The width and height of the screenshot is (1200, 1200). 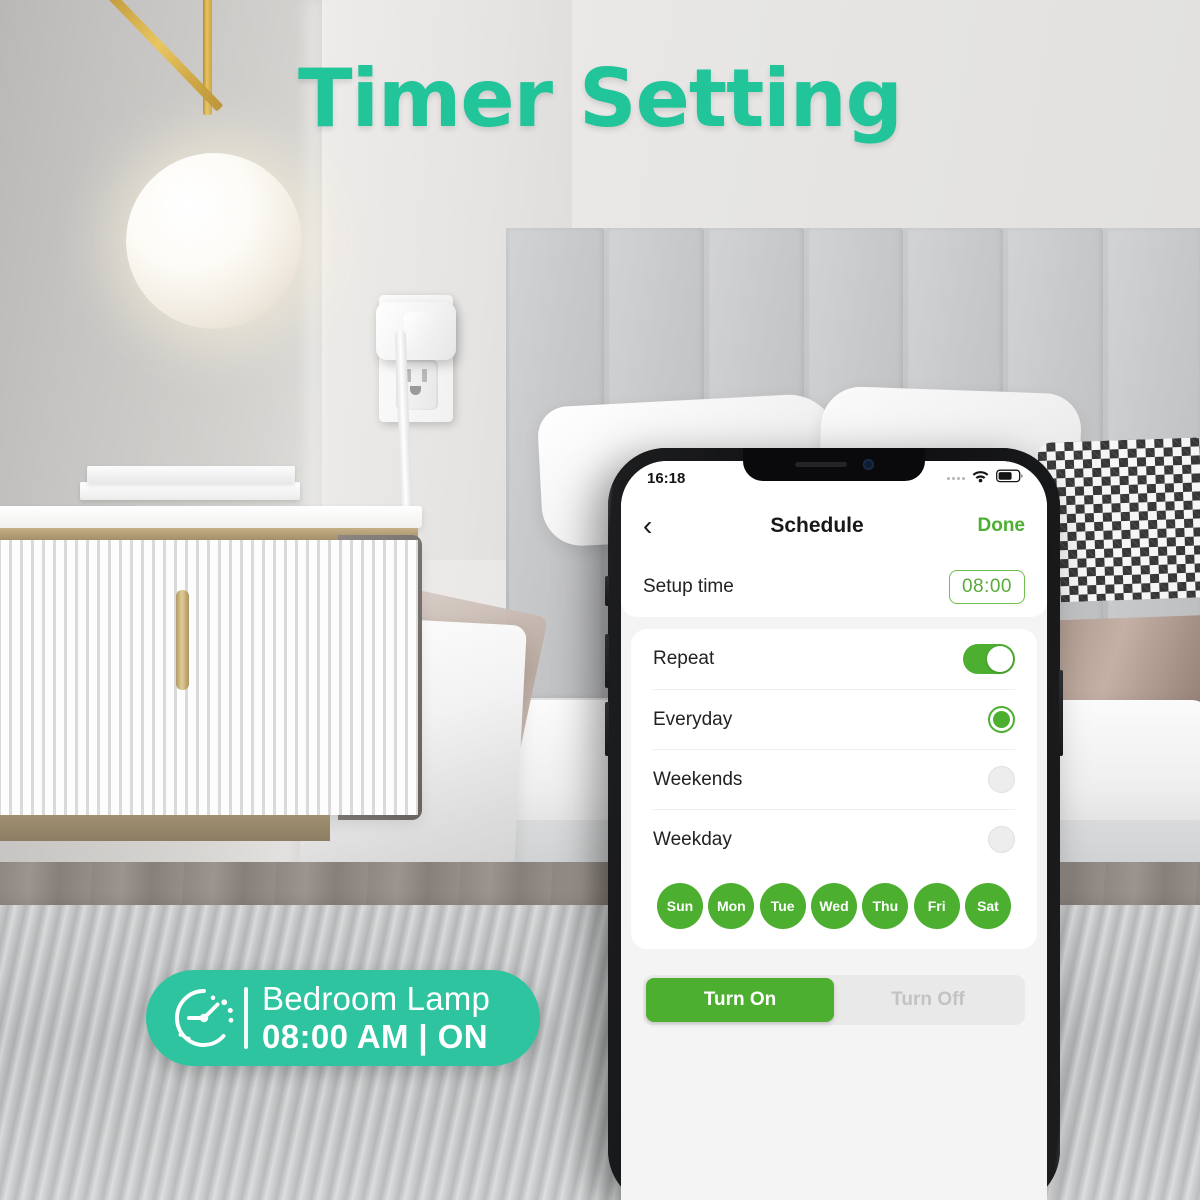 What do you see at coordinates (698, 779) in the screenshot?
I see `repeat-option-label: Weekends` at bounding box center [698, 779].